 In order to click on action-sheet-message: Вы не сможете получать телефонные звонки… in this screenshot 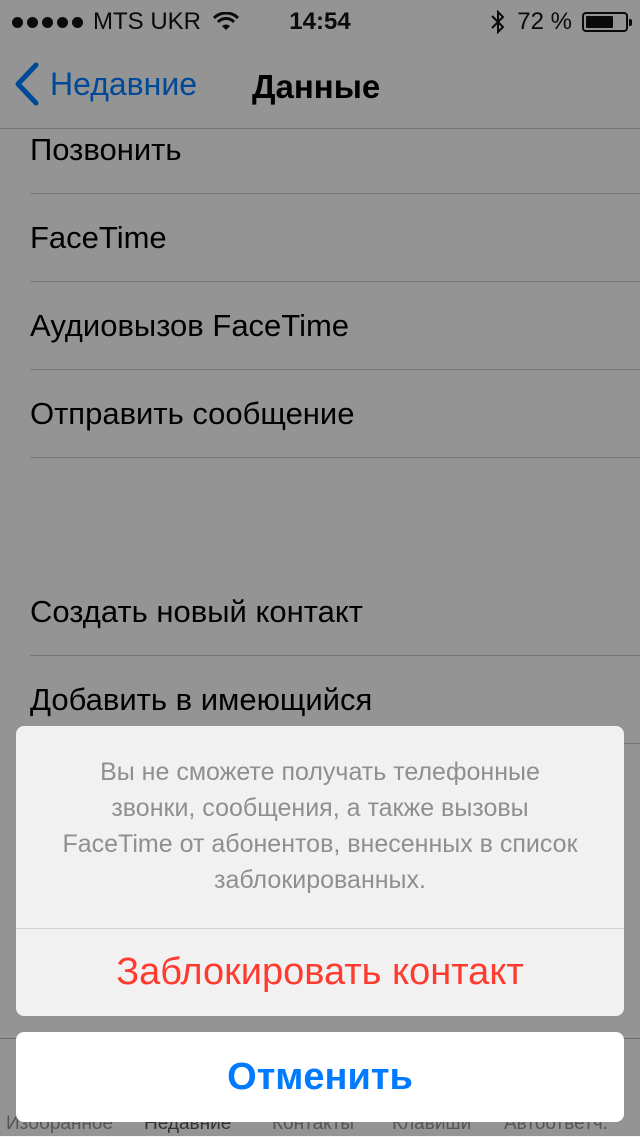, I will do `click(320, 826)`.